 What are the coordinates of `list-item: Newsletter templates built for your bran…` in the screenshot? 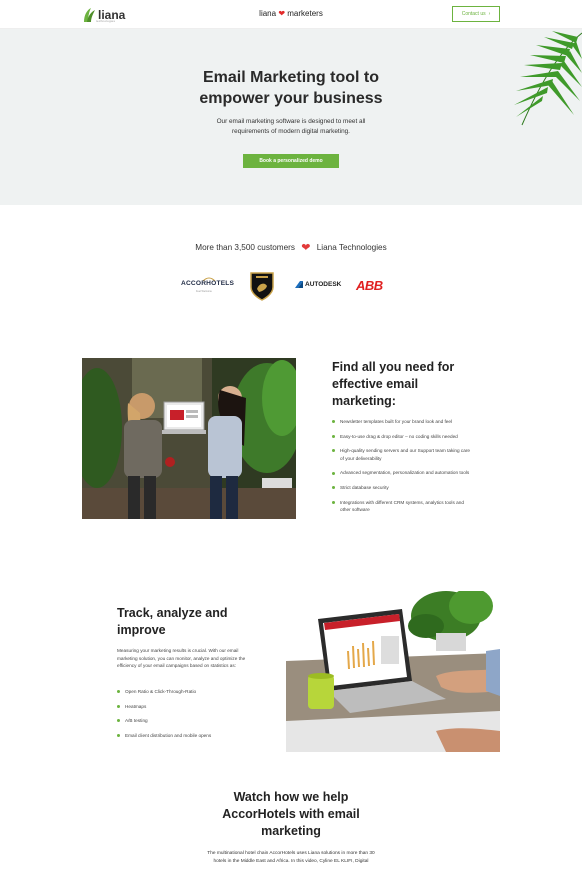 It's located at (402, 422).